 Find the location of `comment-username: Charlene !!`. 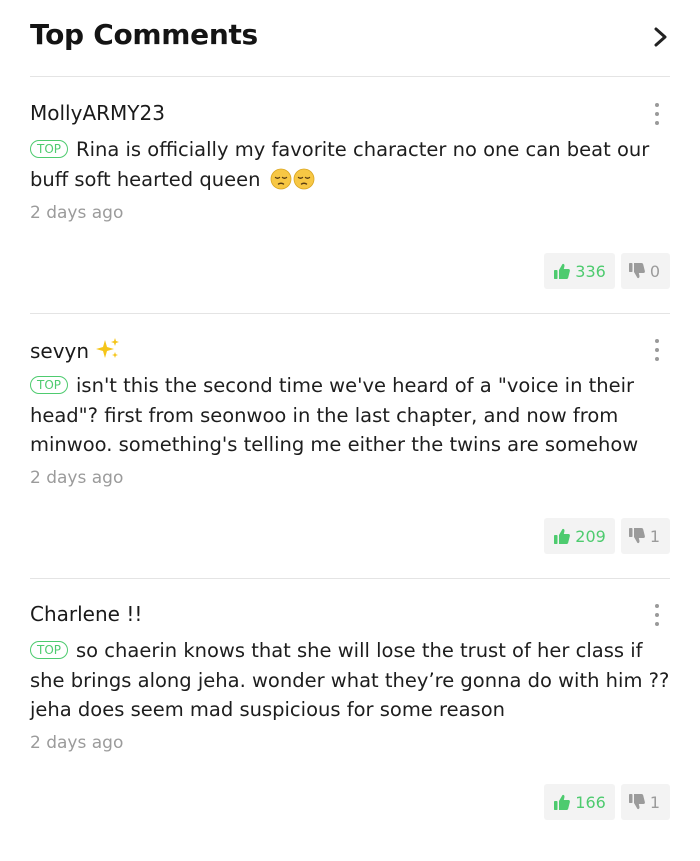

comment-username: Charlene !! is located at coordinates (86, 614).